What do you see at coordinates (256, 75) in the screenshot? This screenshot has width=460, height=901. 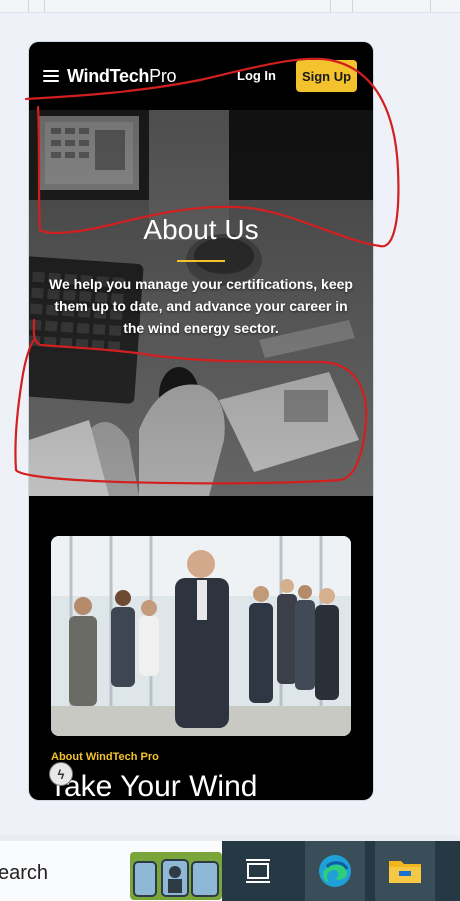 I see `login-link: Log In` at bounding box center [256, 75].